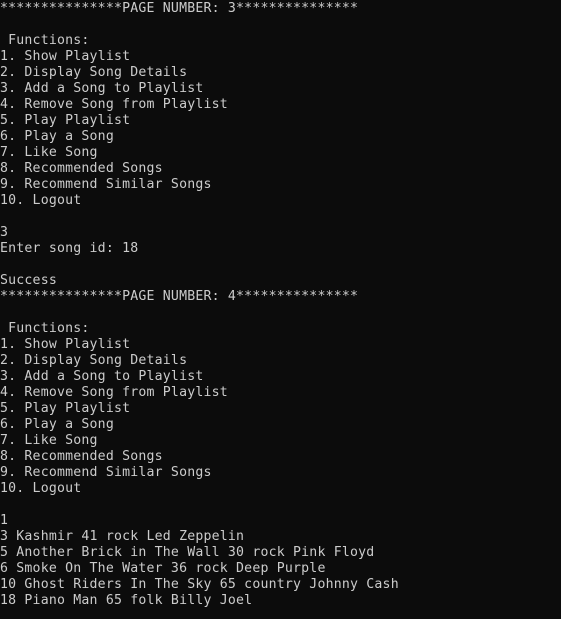 Image resolution: width=561 pixels, height=619 pixels. Describe the element at coordinates (4, 520) in the screenshot. I see `user-input-line: 1` at that location.